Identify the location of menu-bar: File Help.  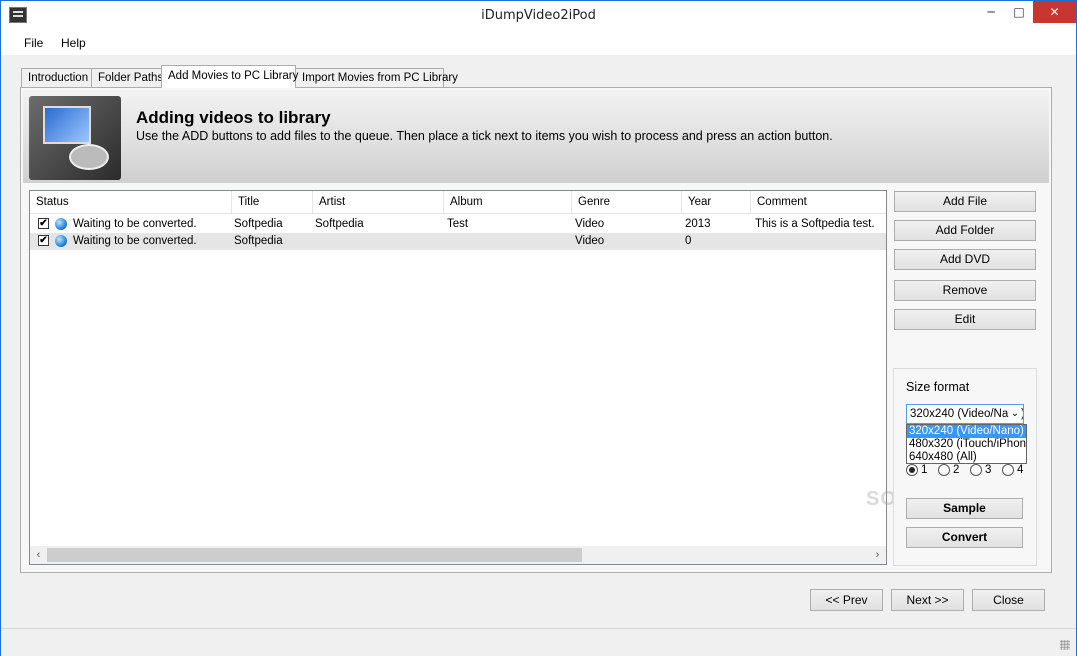
(538, 43).